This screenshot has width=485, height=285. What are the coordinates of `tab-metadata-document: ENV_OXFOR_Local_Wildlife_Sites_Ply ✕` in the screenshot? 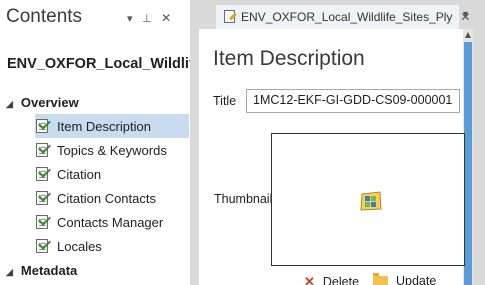 It's located at (343, 17).